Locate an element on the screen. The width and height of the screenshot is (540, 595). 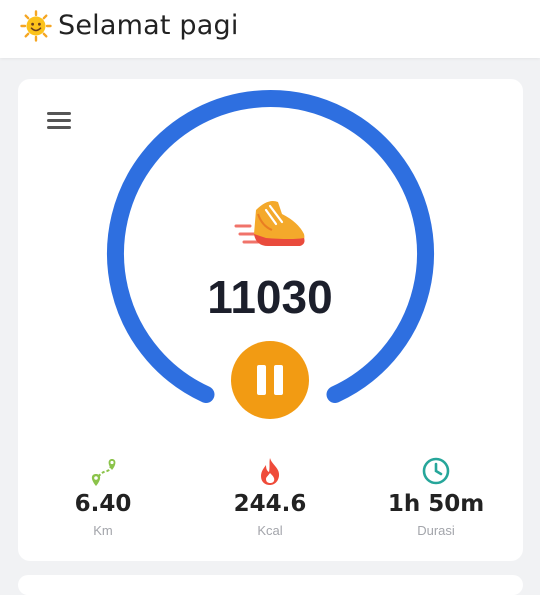
distance-value: 6.40 is located at coordinates (103, 504).